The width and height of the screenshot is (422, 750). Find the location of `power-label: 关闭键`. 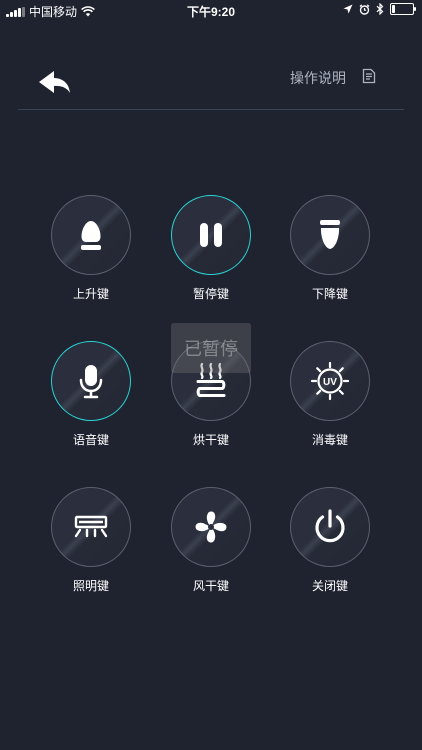

power-label: 关闭键 is located at coordinates (329, 586).